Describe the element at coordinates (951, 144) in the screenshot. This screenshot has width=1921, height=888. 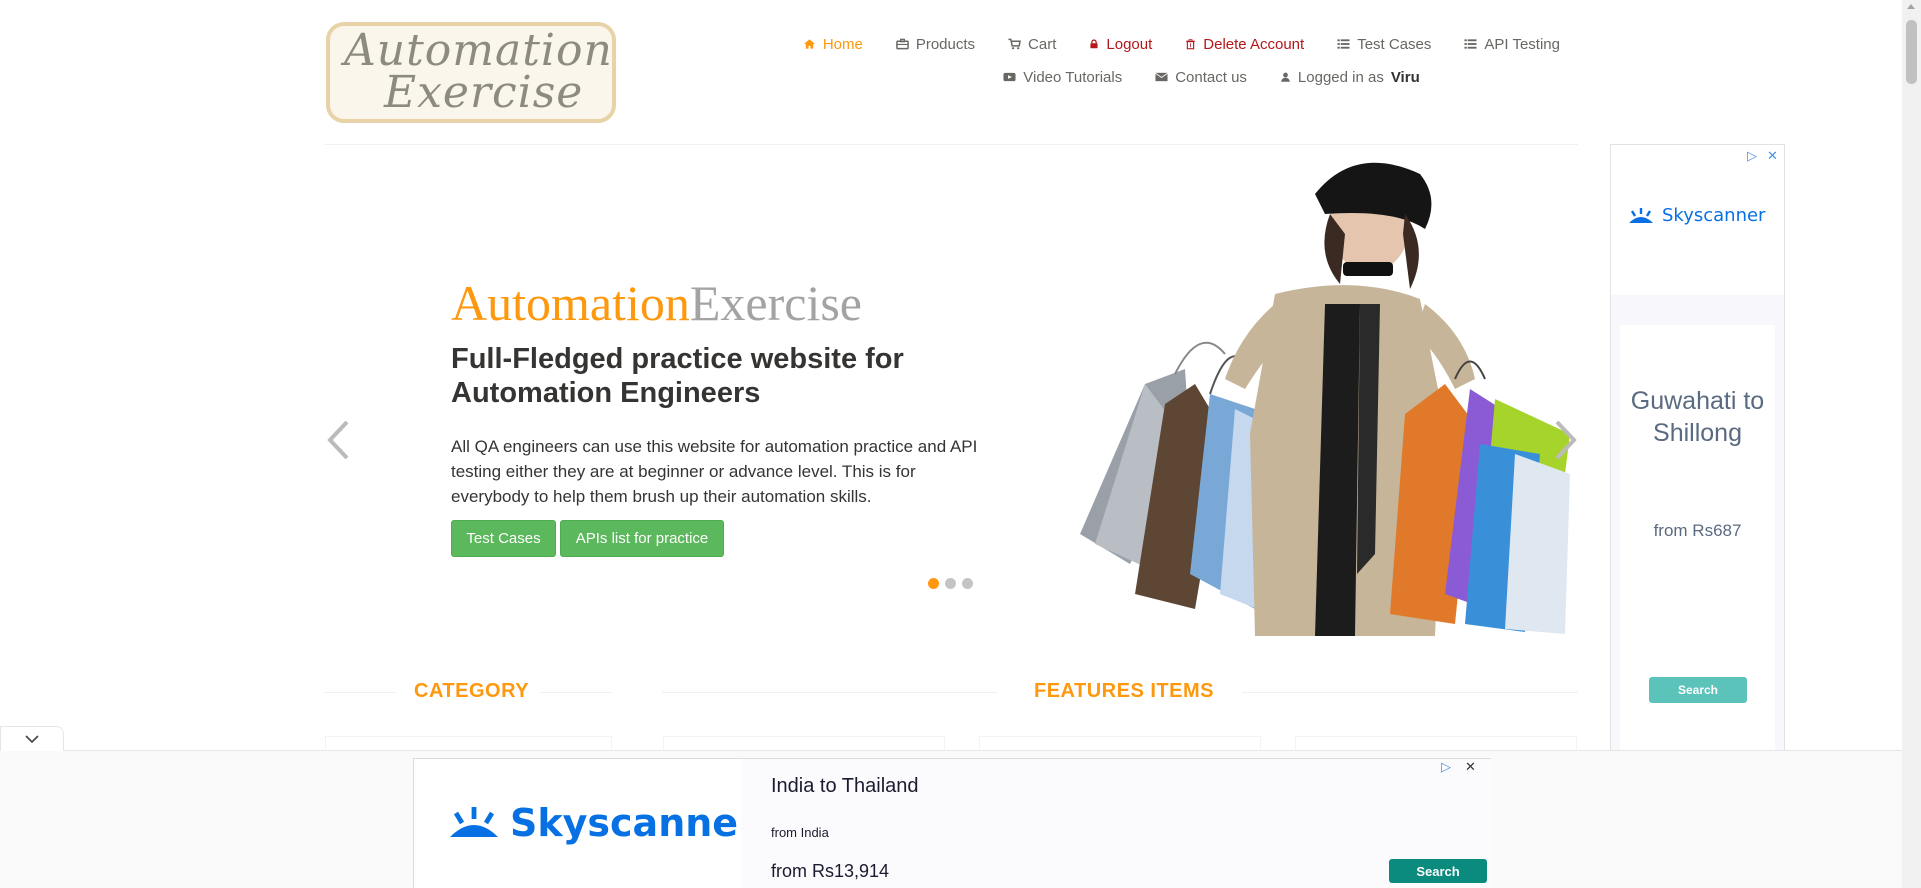
I see `header-divider` at that location.